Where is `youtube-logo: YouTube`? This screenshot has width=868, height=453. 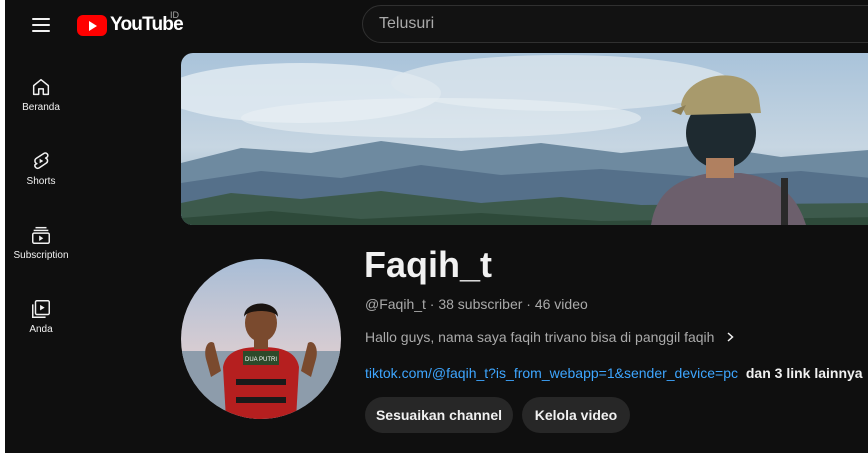
youtube-logo: YouTube is located at coordinates (130, 25).